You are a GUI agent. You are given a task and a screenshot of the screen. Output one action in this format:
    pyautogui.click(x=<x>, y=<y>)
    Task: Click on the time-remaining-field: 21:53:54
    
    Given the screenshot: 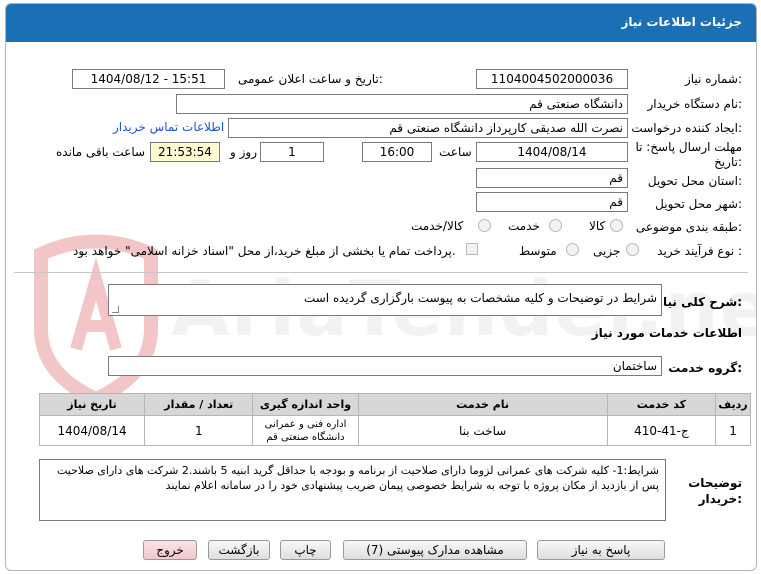 What is the action you would take?
    pyautogui.click(x=185, y=152)
    